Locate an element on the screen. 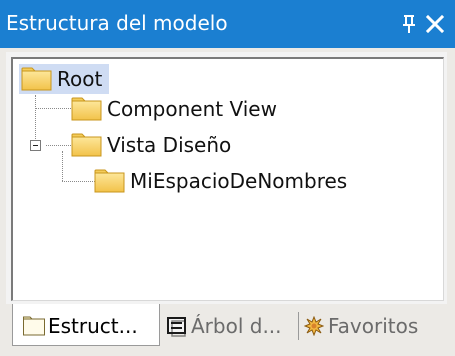 The height and width of the screenshot is (356, 455). tree-node-mi-espacio-de-nombres: MiEspacioDeNombres is located at coordinates (242, 181).